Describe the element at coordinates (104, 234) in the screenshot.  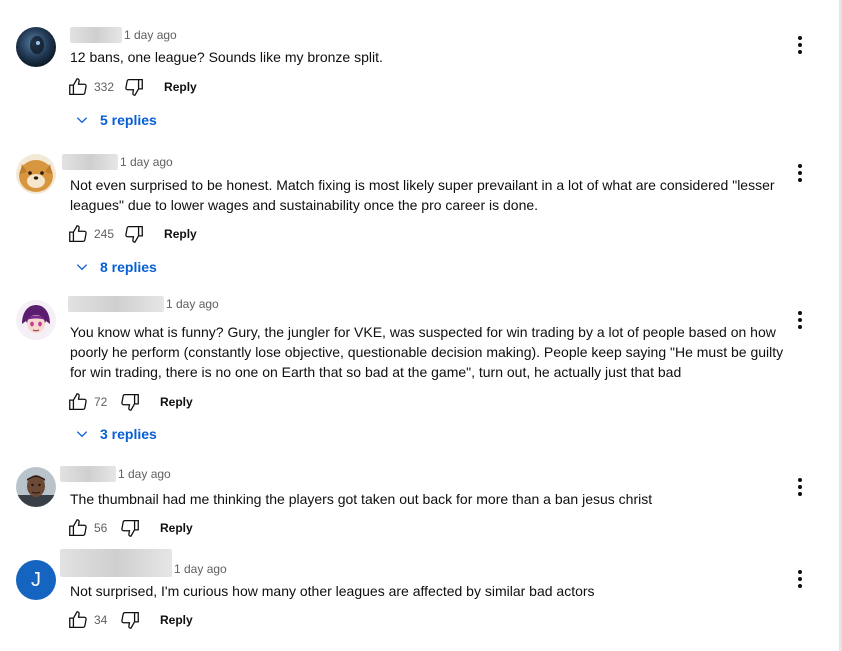
I see `like-count: 245` at that location.